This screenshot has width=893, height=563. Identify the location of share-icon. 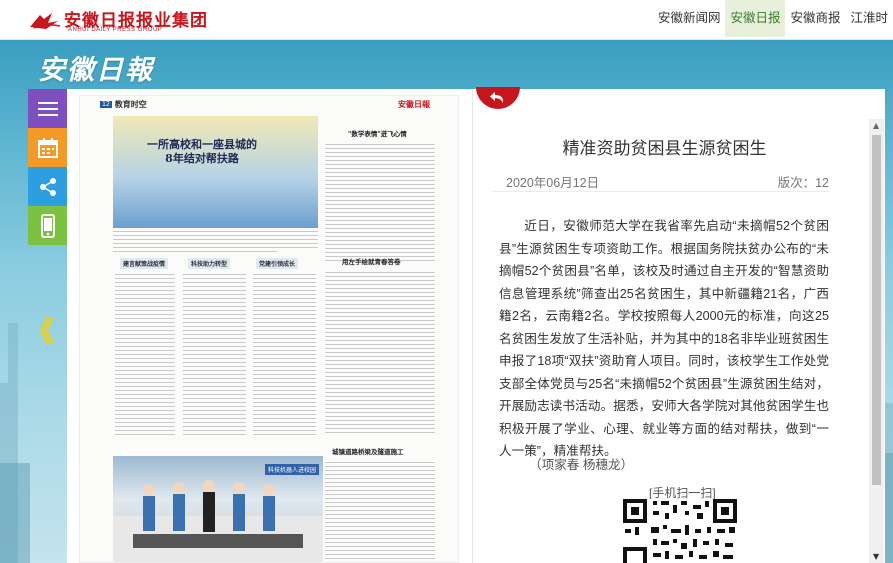
(47, 186).